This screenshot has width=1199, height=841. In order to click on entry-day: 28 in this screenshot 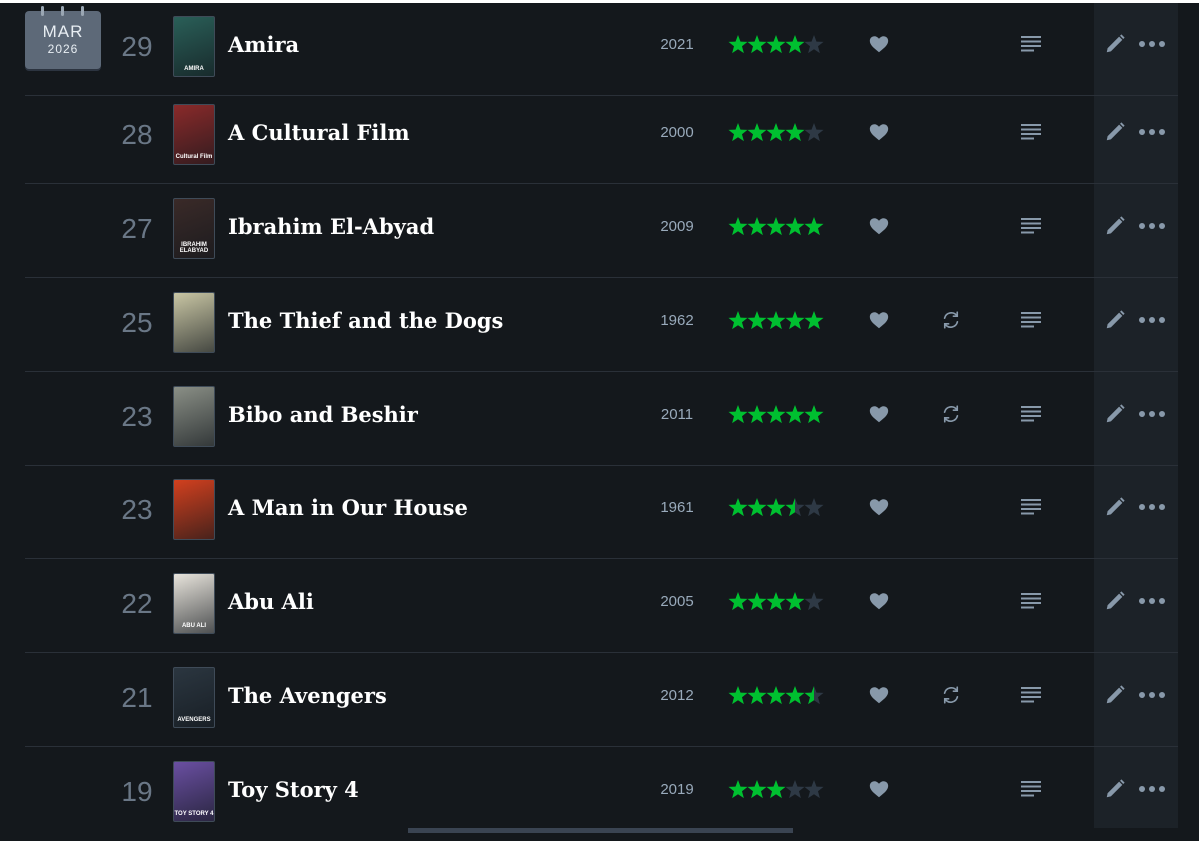, I will do `click(137, 135)`.